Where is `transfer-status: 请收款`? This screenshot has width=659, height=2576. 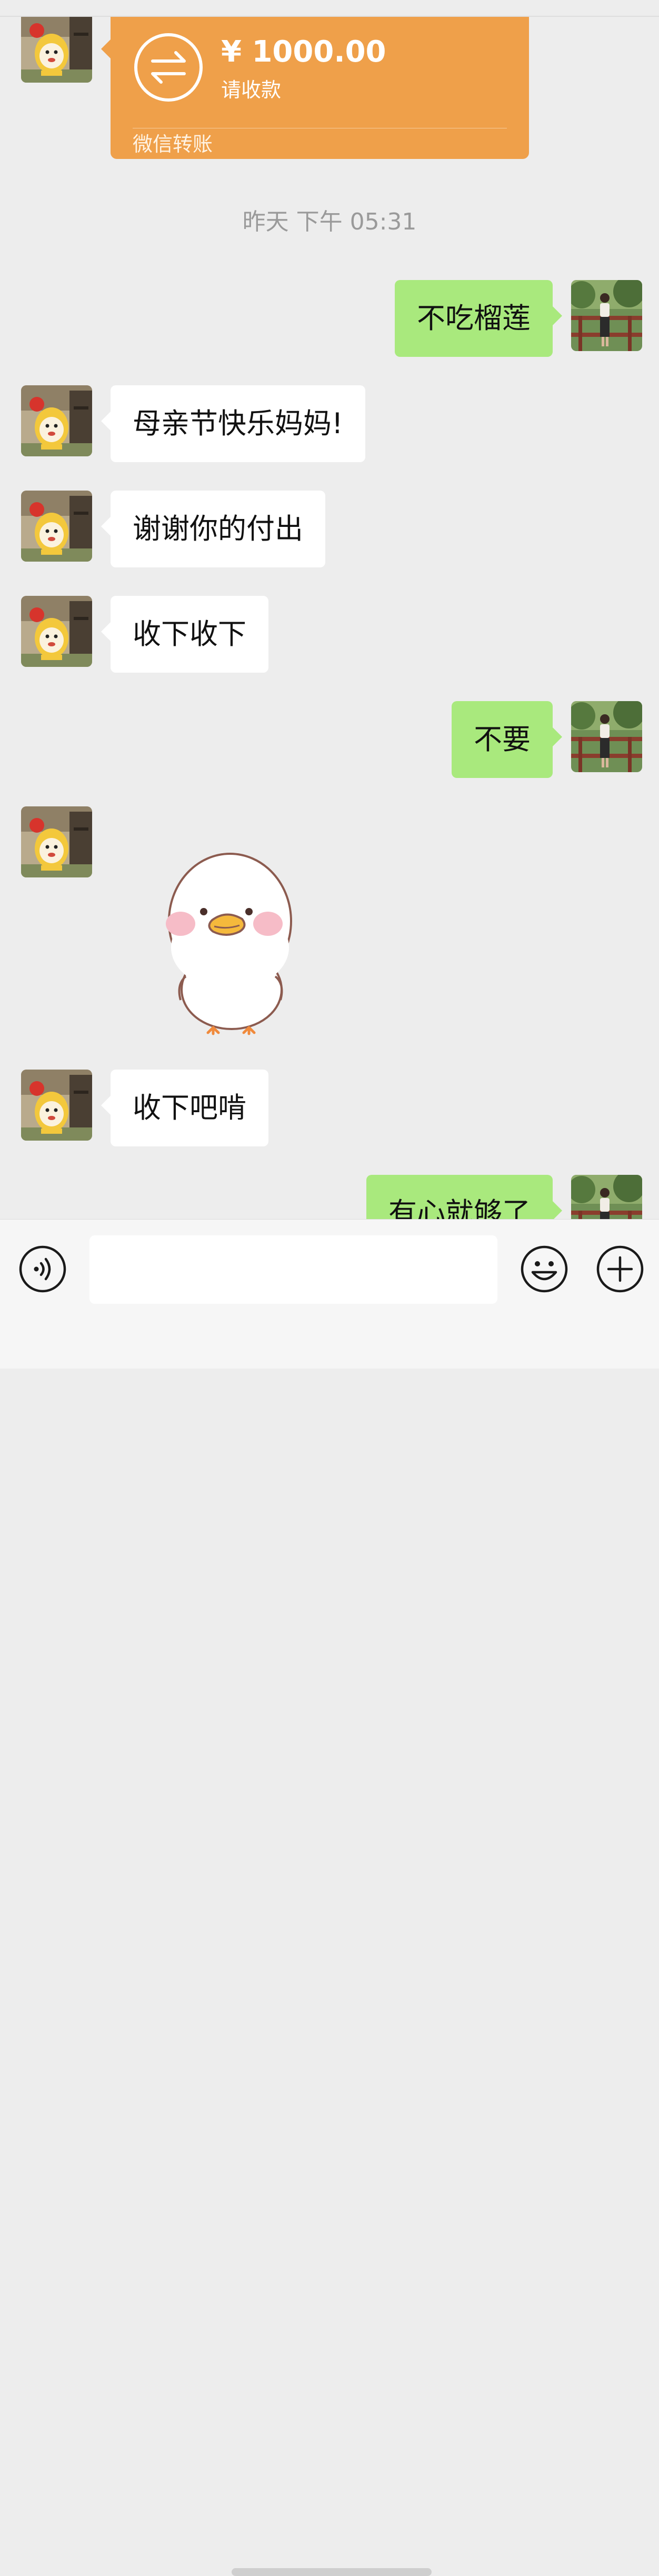 transfer-status: 请收款 is located at coordinates (251, 90).